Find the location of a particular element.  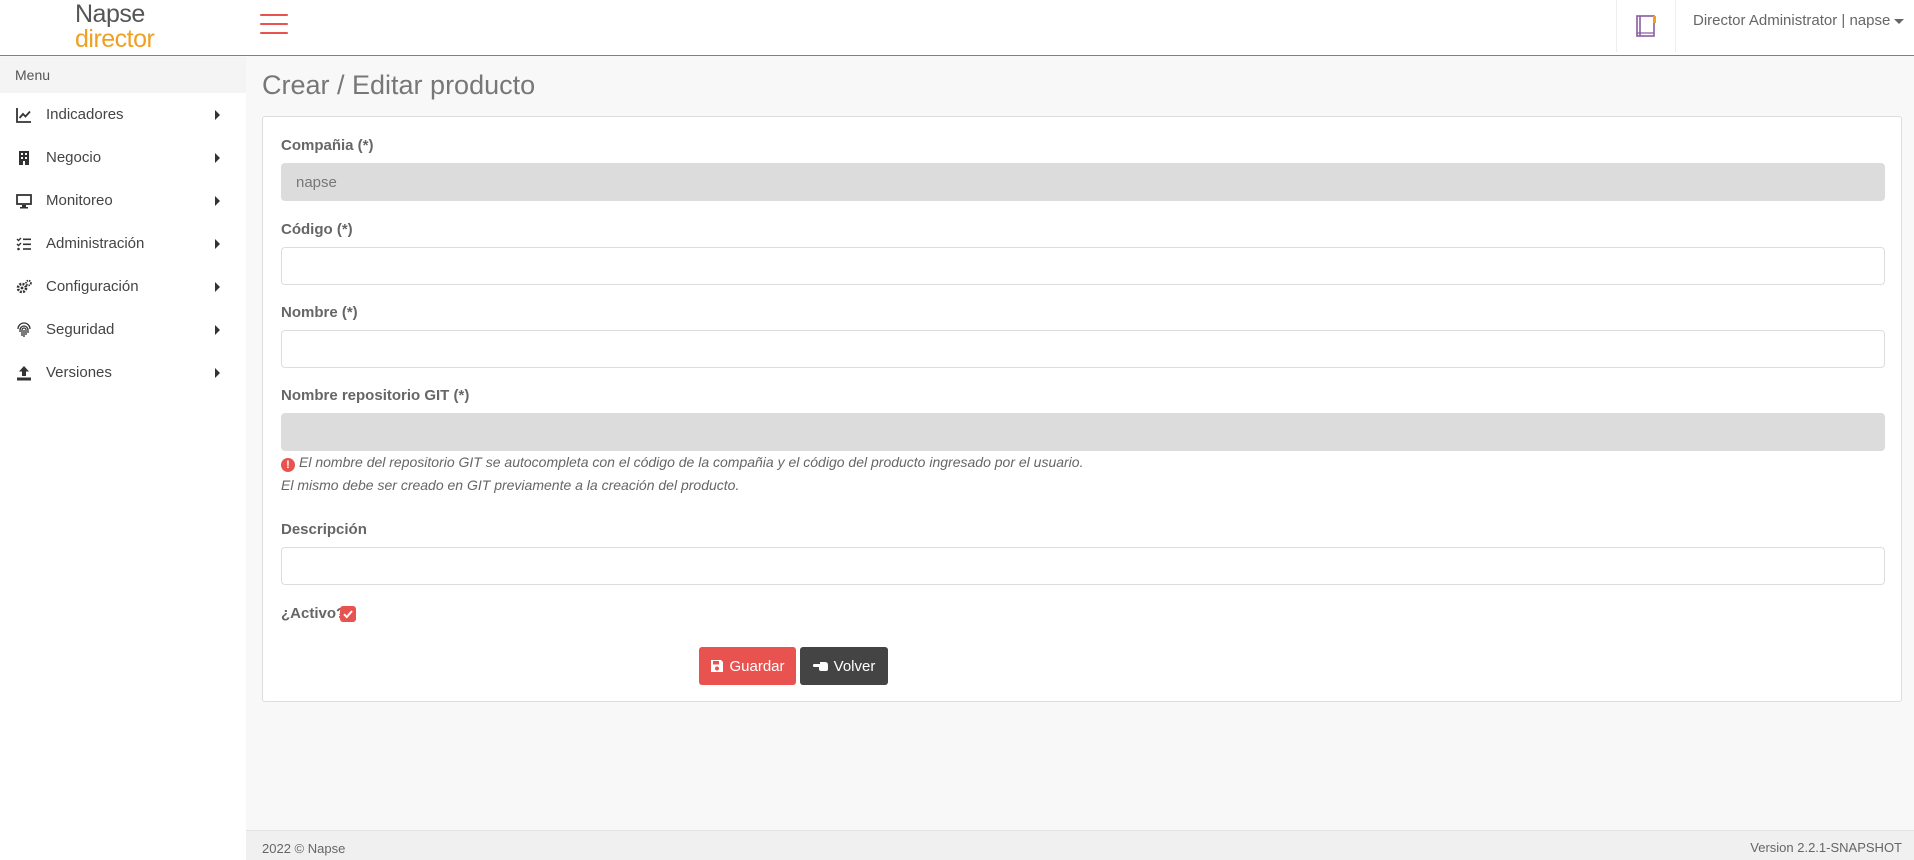

sidebar-item-label: Configuración is located at coordinates (92, 286).